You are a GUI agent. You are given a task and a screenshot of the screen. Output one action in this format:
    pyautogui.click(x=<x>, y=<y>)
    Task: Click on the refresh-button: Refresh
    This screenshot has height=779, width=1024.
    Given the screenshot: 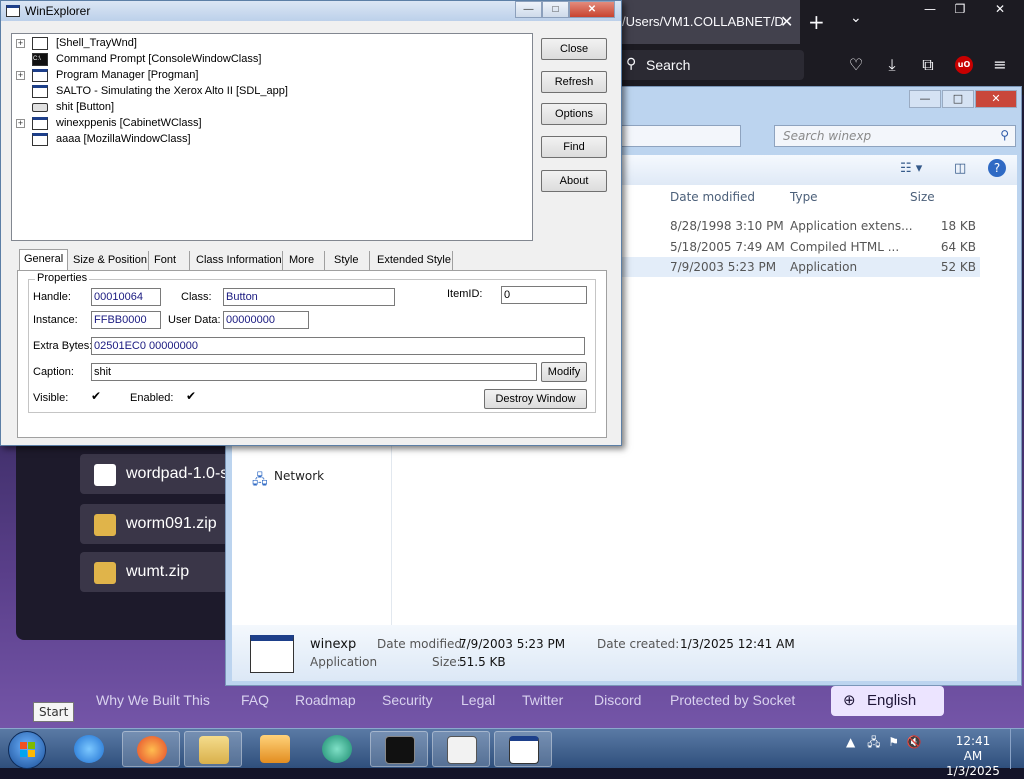 What is the action you would take?
    pyautogui.click(x=574, y=82)
    